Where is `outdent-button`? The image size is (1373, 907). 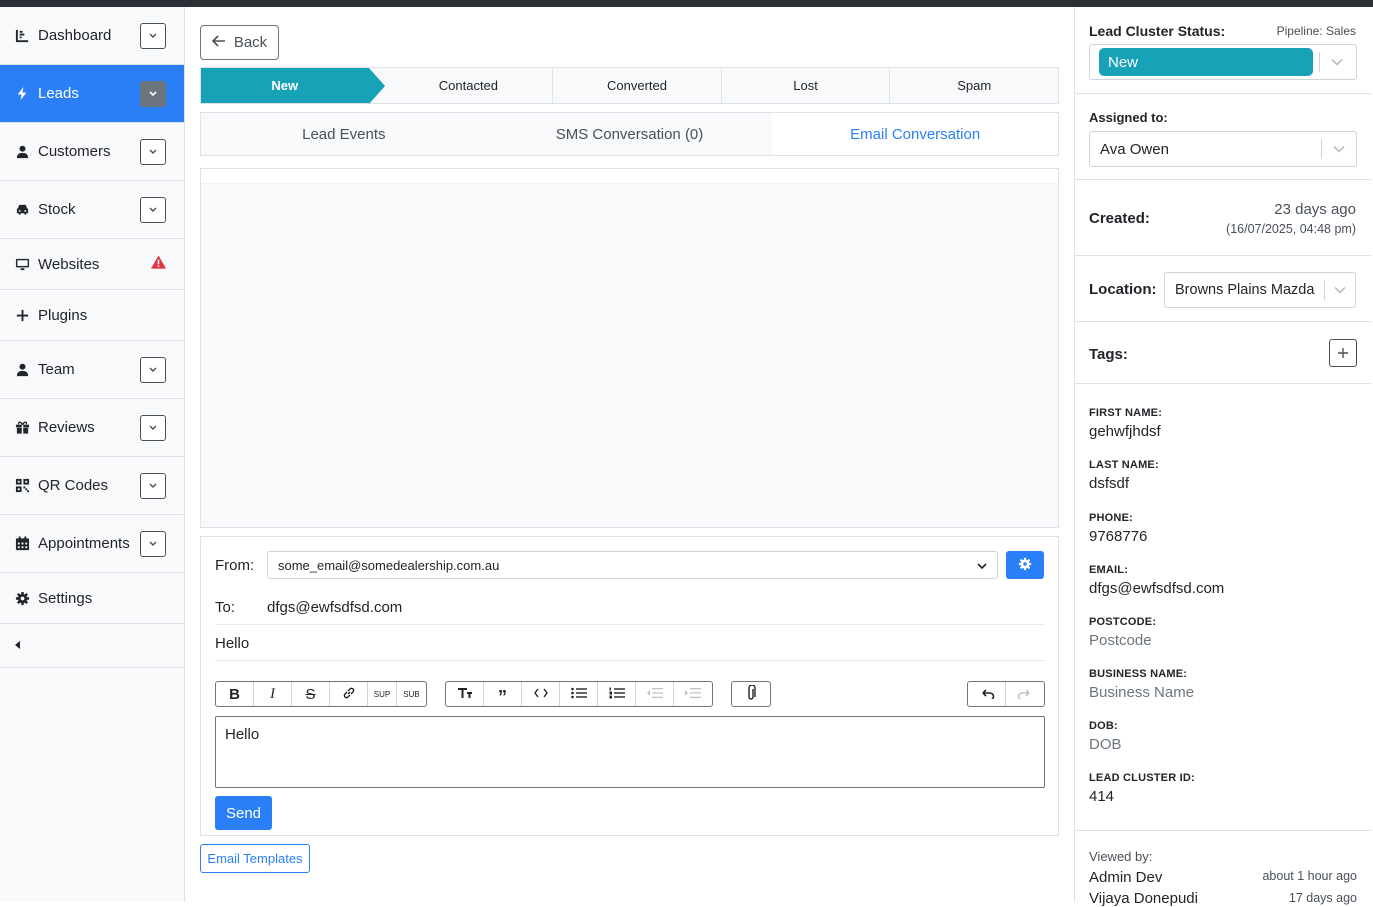 outdent-button is located at coordinates (655, 694).